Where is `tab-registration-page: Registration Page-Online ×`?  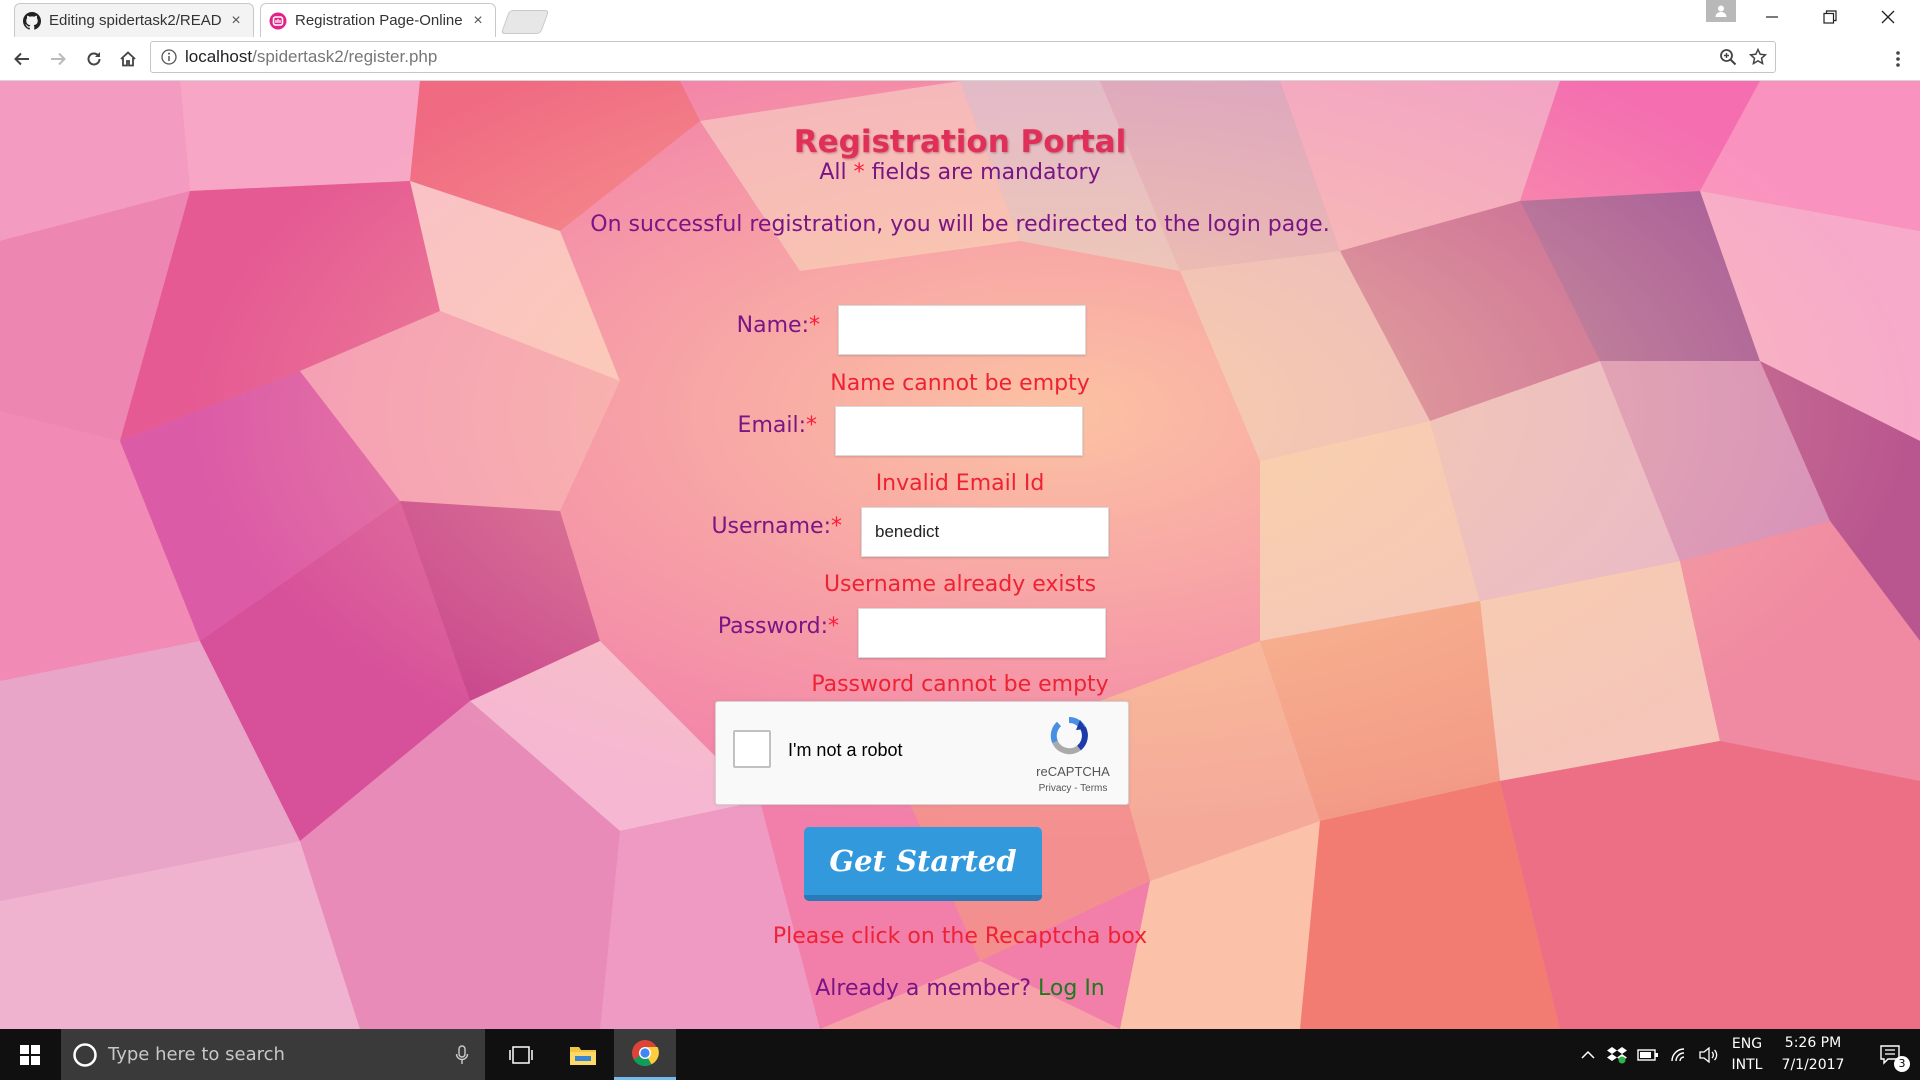
tab-registration-page: Registration Page-Online × is located at coordinates (378, 20).